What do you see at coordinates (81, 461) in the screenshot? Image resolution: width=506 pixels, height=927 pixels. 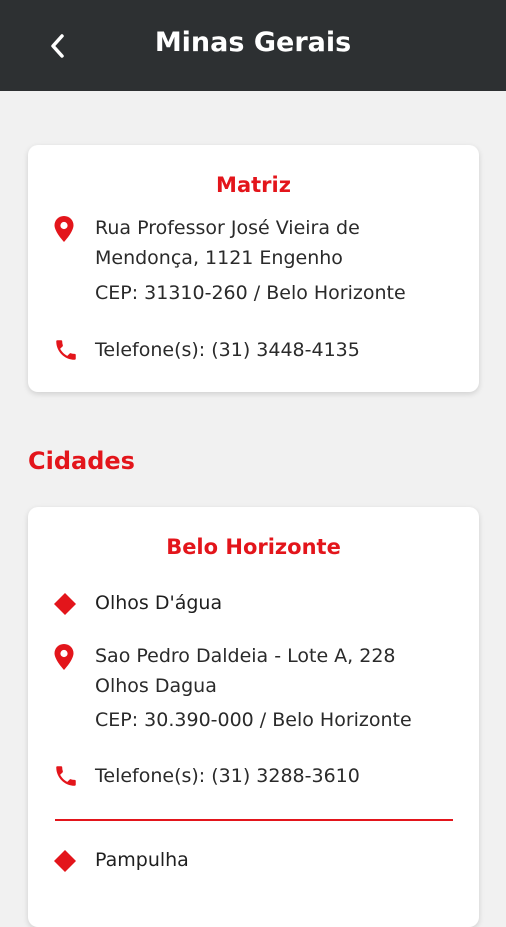 I see `cities-section-title: Cidades` at bounding box center [81, 461].